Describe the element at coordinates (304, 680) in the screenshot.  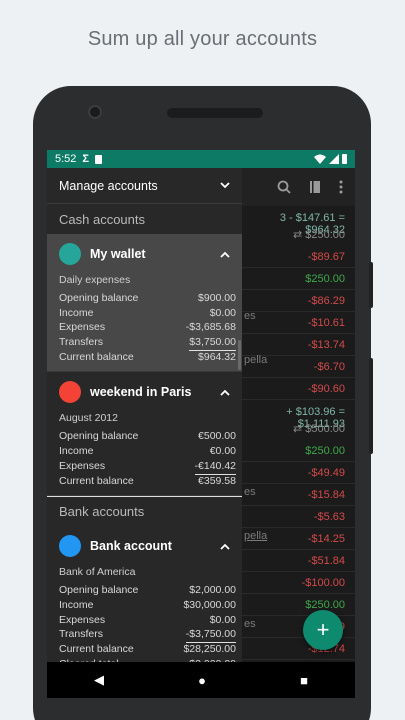
I see `recents-icon: ■` at that location.